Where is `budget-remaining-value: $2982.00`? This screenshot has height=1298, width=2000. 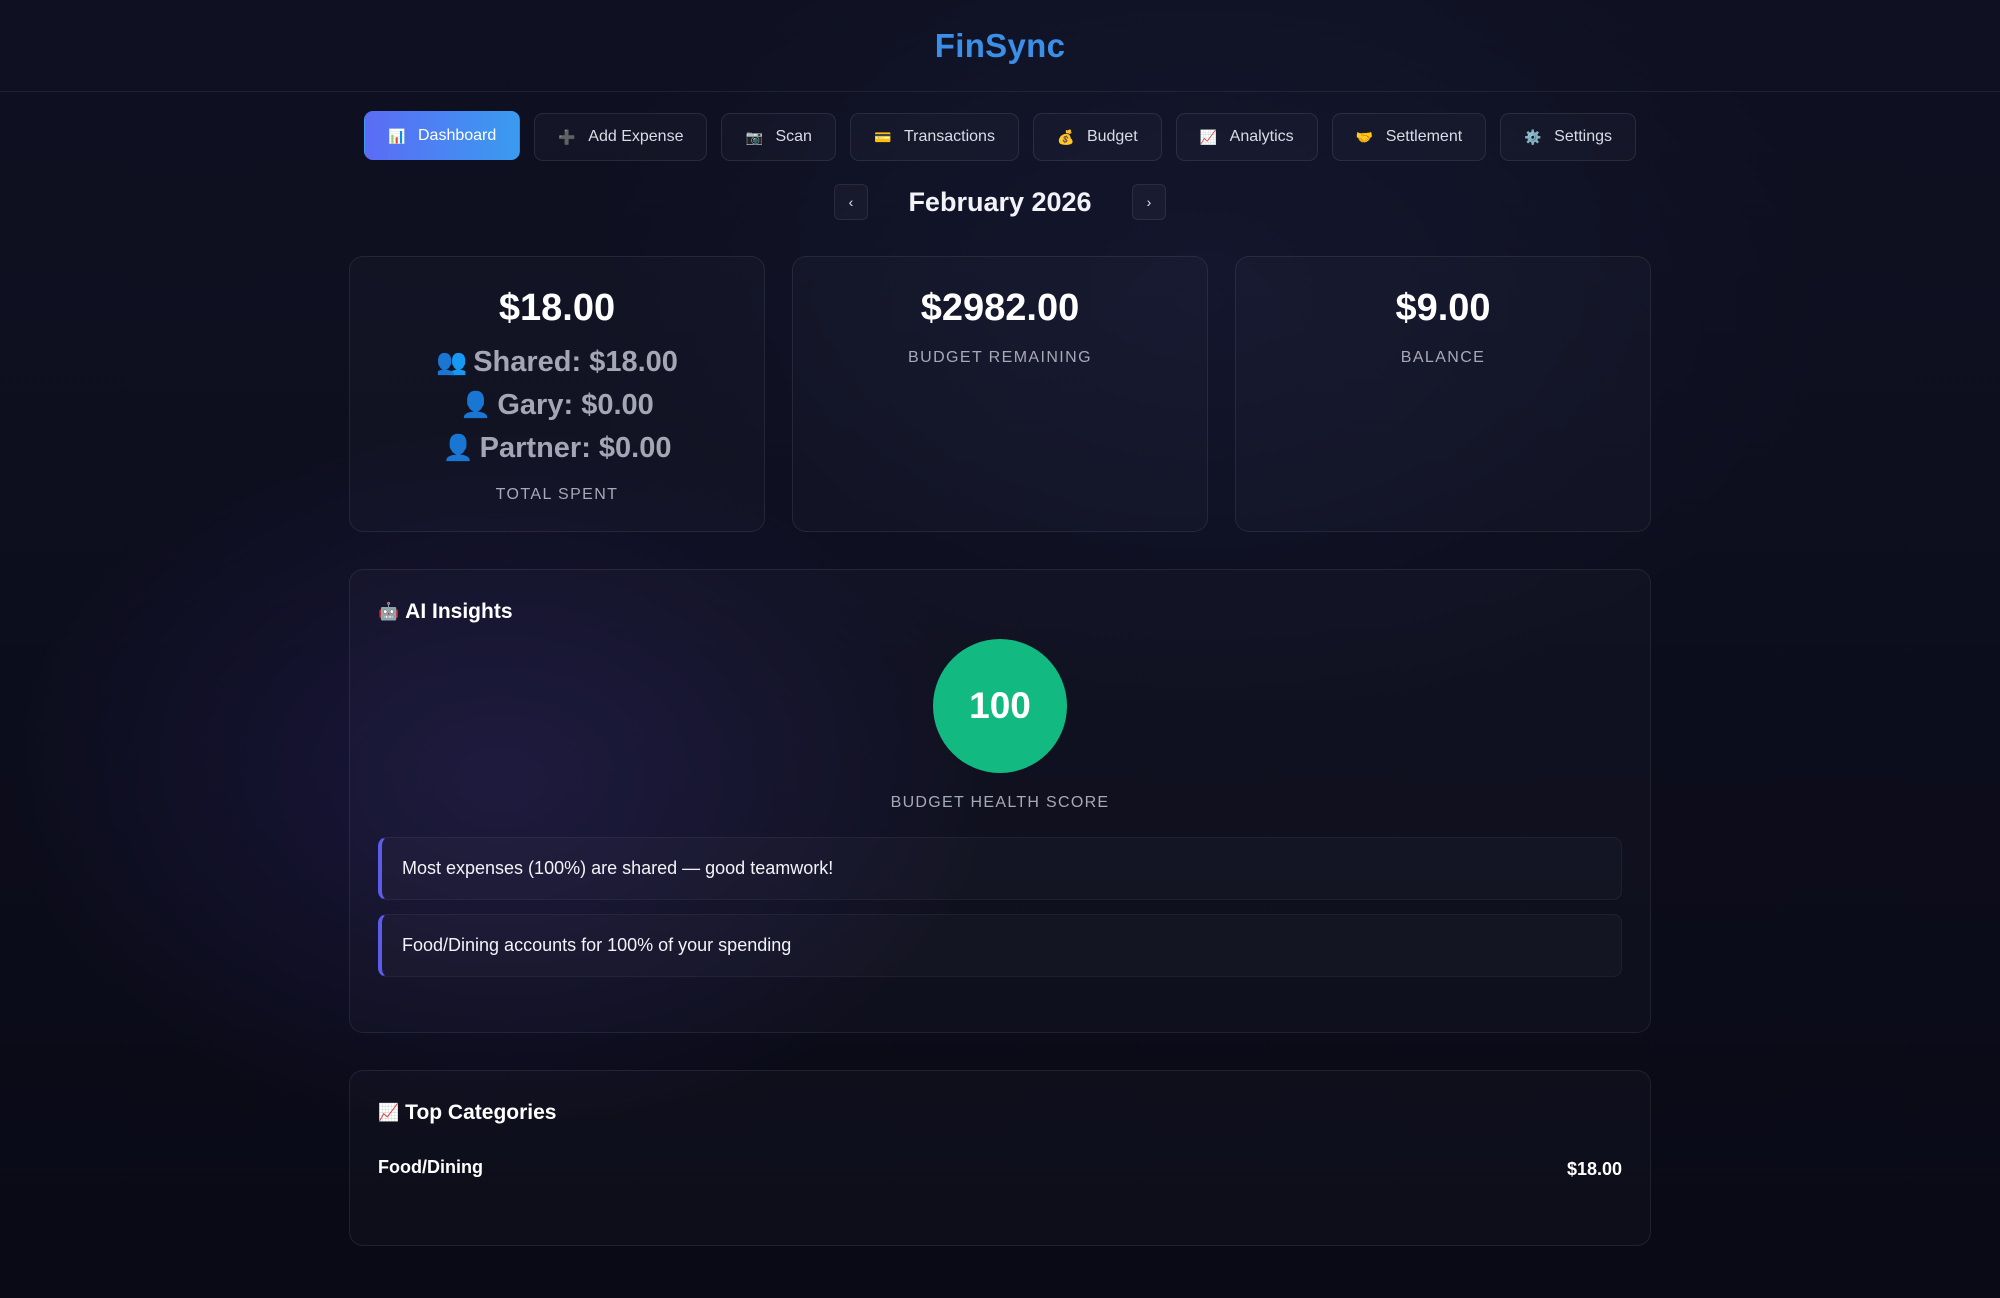 budget-remaining-value: $2982.00 is located at coordinates (1000, 308).